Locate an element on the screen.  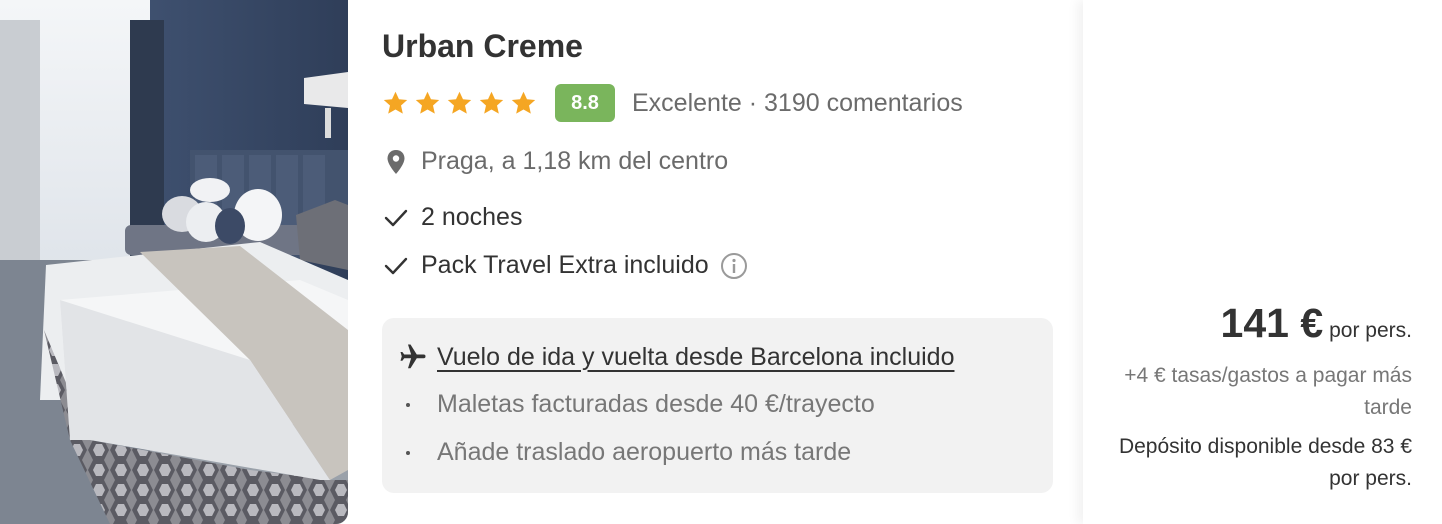
rating-row: 8.8 Excelente · 3190 comentarios is located at coordinates (672, 103).